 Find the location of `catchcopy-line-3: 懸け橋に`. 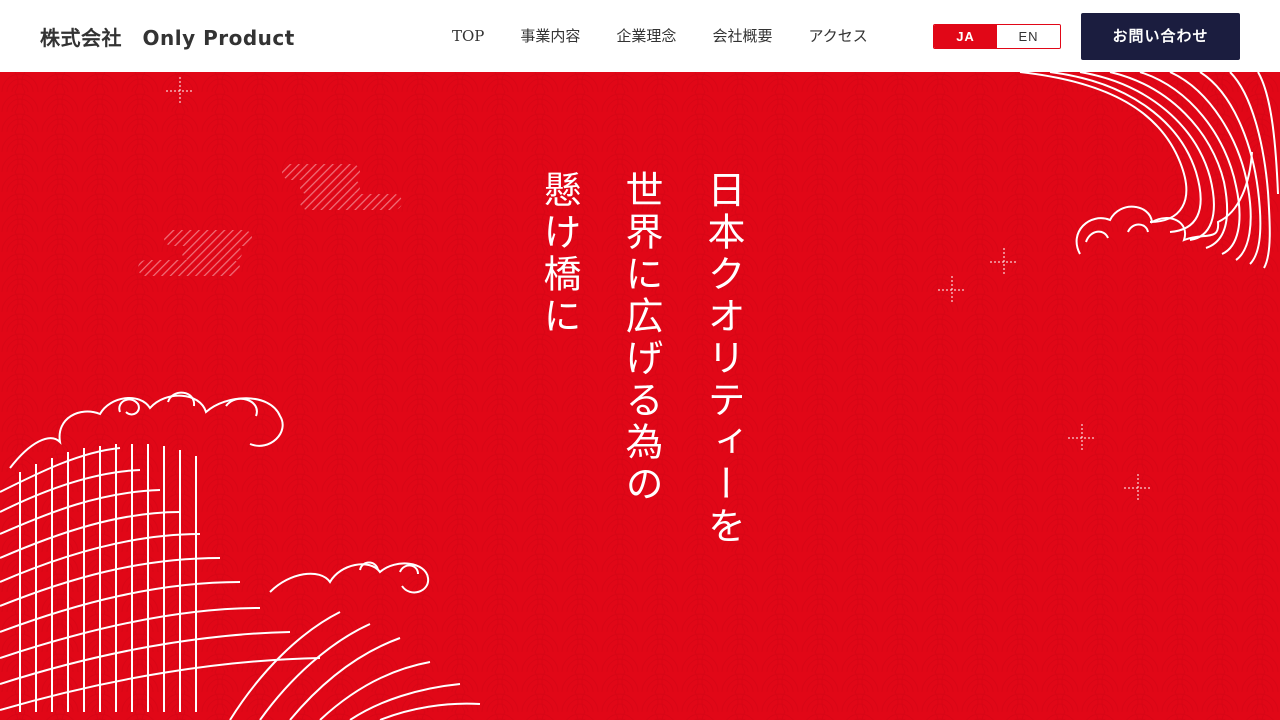

catchcopy-line-3: 懸け橋に is located at coordinates (559, 254).